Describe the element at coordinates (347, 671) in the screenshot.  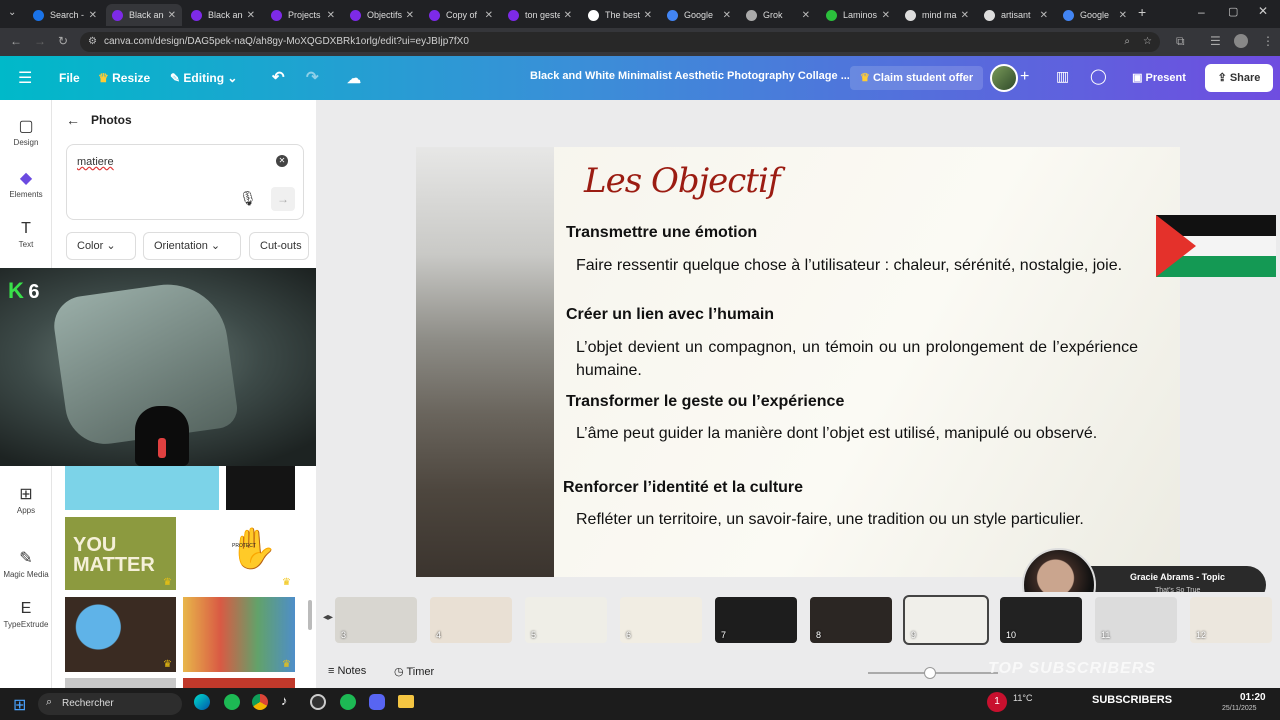
I see `notes-button: ≡ Notes` at that location.